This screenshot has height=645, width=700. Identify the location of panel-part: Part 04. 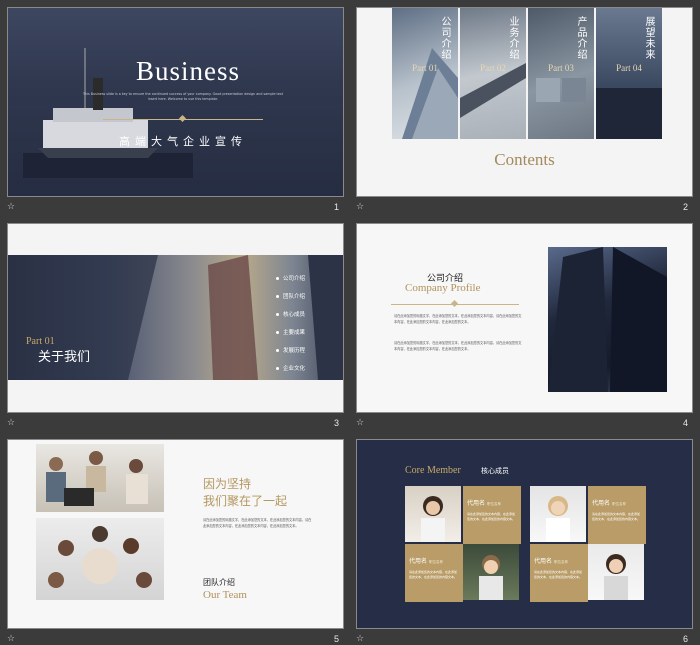
(629, 68).